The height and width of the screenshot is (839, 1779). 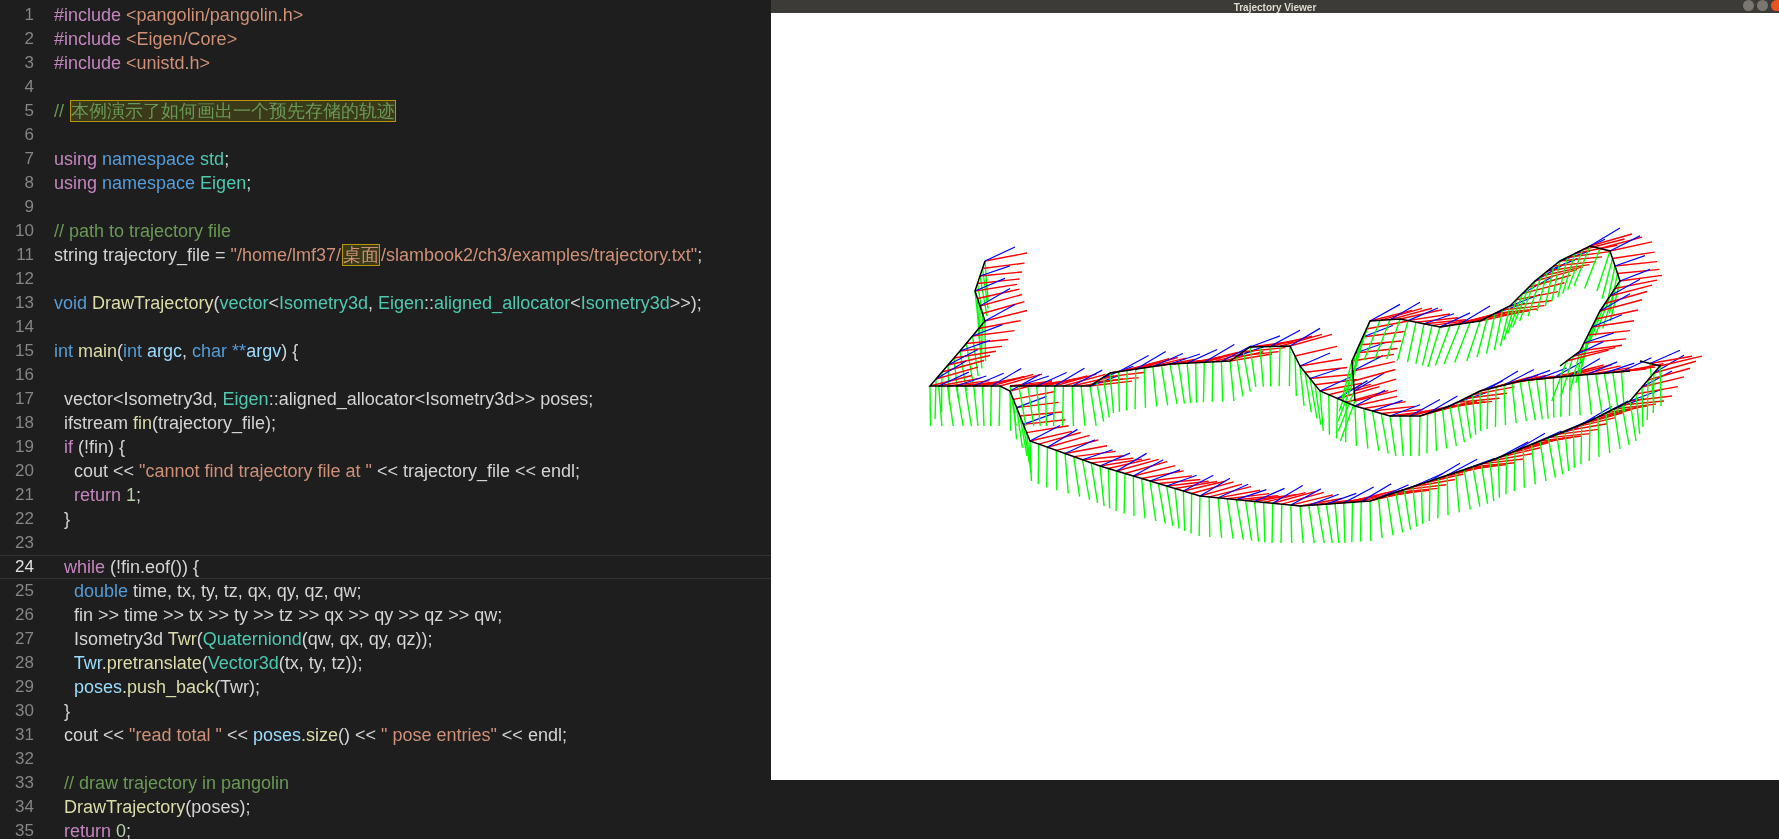 I want to click on code-line: cout << "cannot find trajectory file at " << trajectory_file << endl;, so click(x=327, y=471).